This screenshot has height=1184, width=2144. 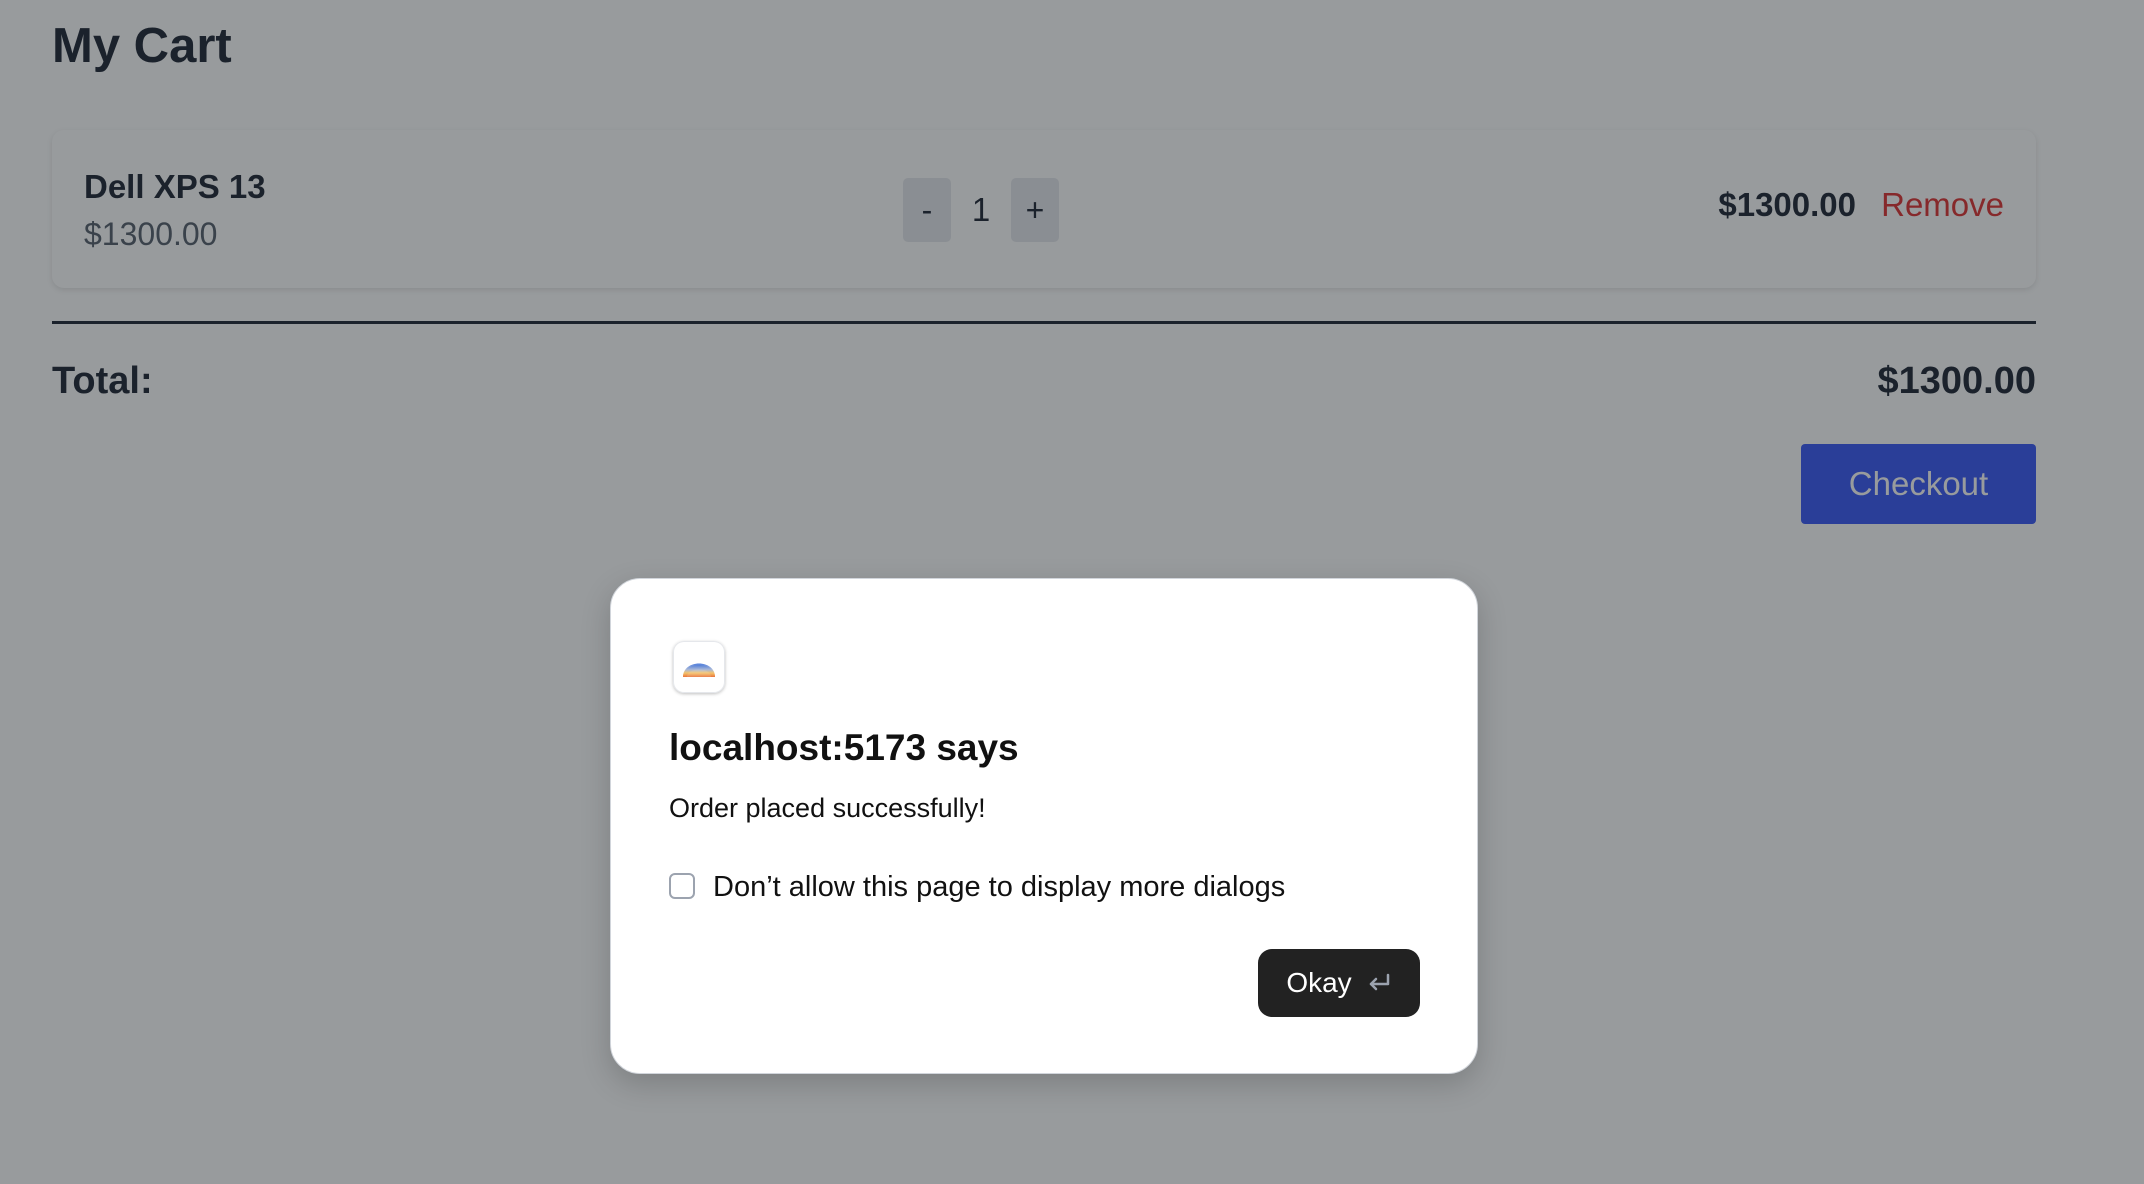 What do you see at coordinates (699, 670) in the screenshot?
I see `browser-app-icon-graphic` at bounding box center [699, 670].